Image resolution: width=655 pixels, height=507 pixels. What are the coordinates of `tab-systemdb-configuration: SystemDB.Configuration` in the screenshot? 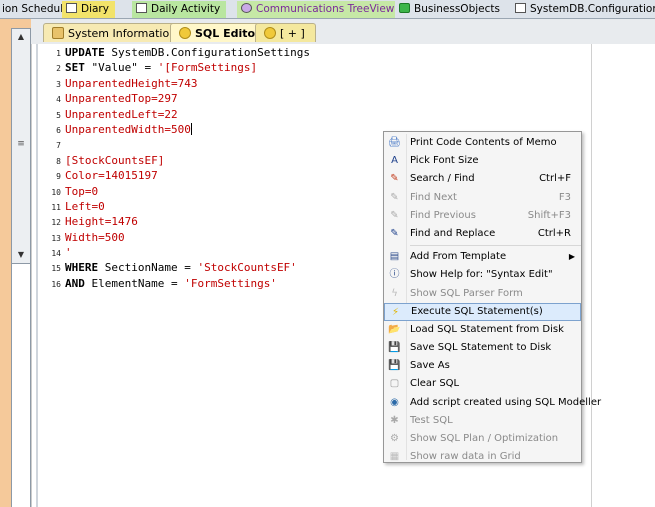 It's located at (583, 9).